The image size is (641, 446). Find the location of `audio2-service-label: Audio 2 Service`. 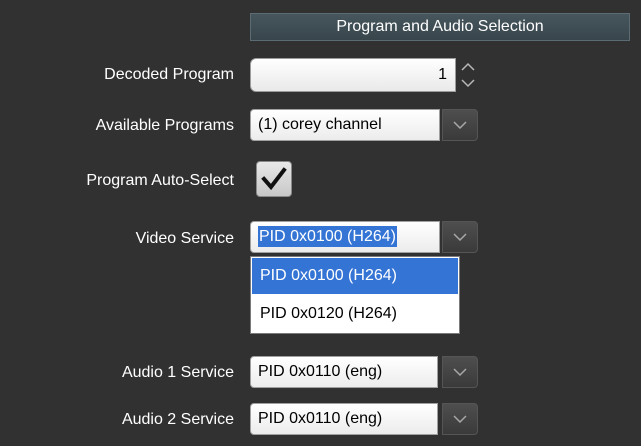

audio2-service-label: Audio 2 Service is located at coordinates (177, 419).